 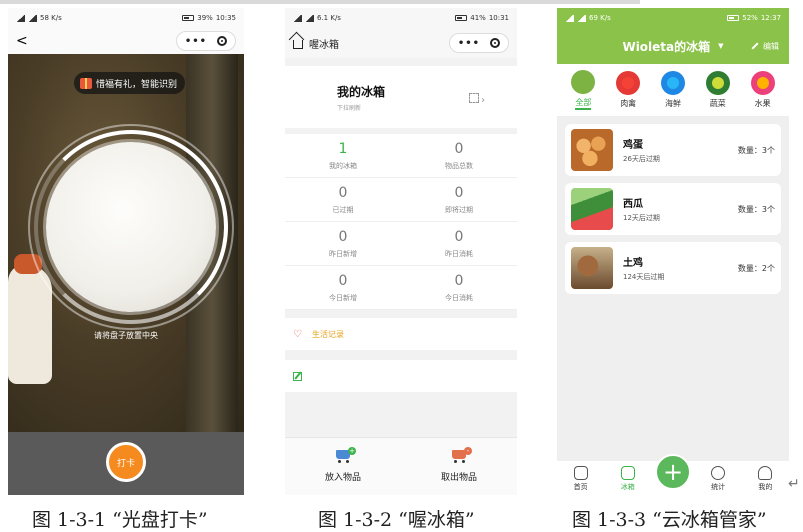 What do you see at coordinates (343, 199) in the screenshot?
I see `stat-expired: 0 已过期` at bounding box center [343, 199].